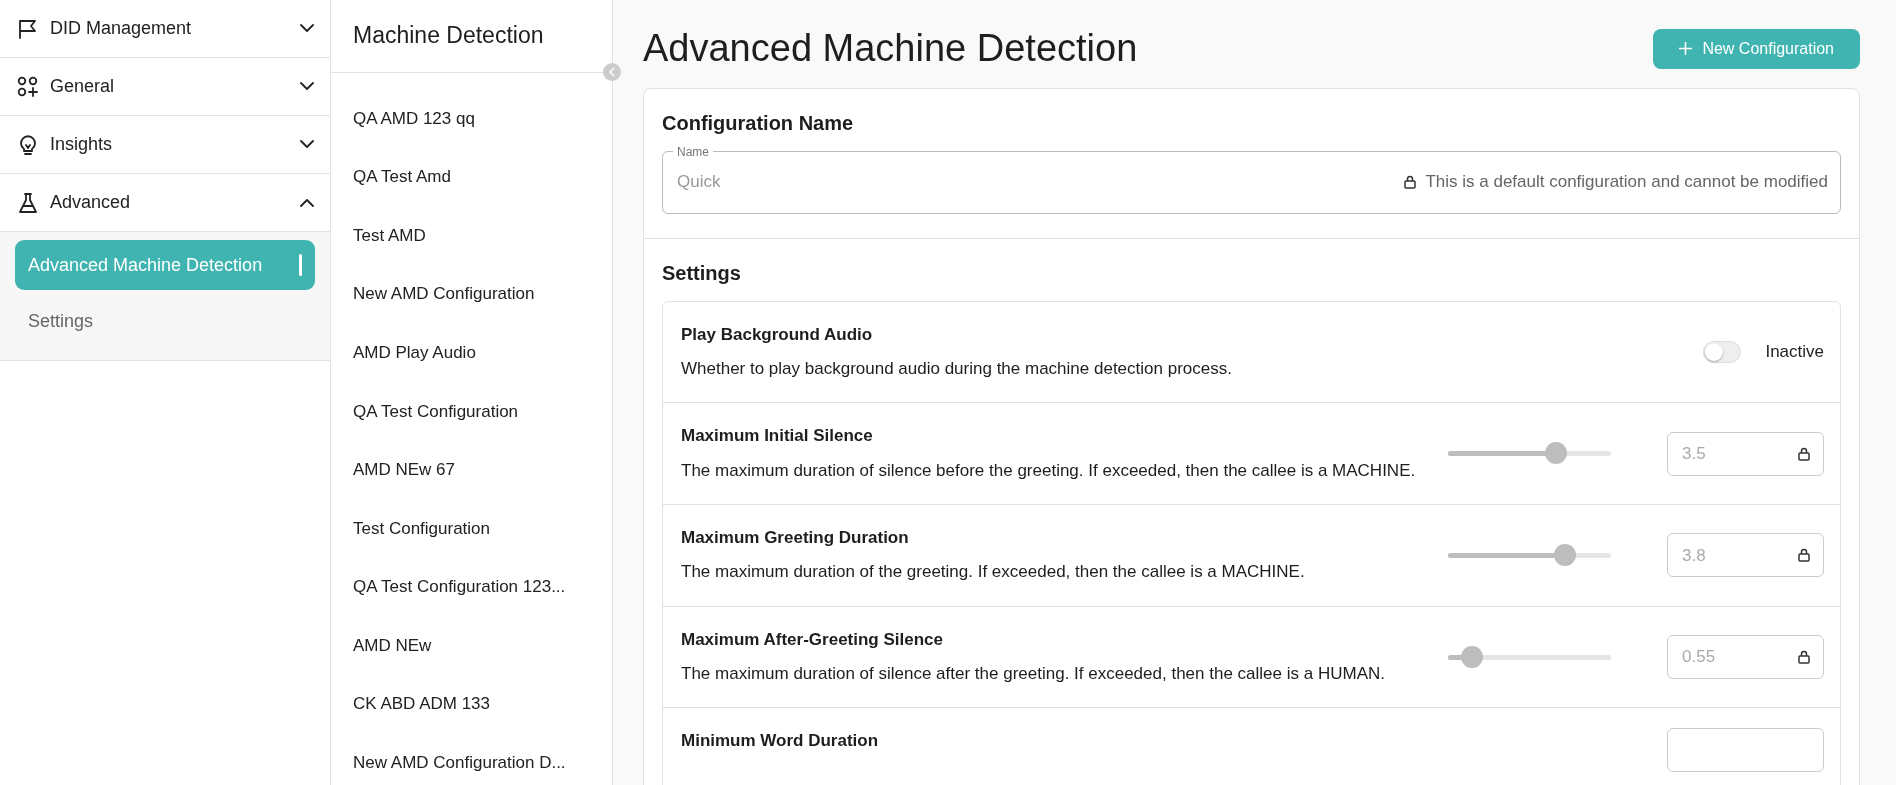 The image size is (1896, 785). I want to click on configuration-item: Test AMD, so click(471, 235).